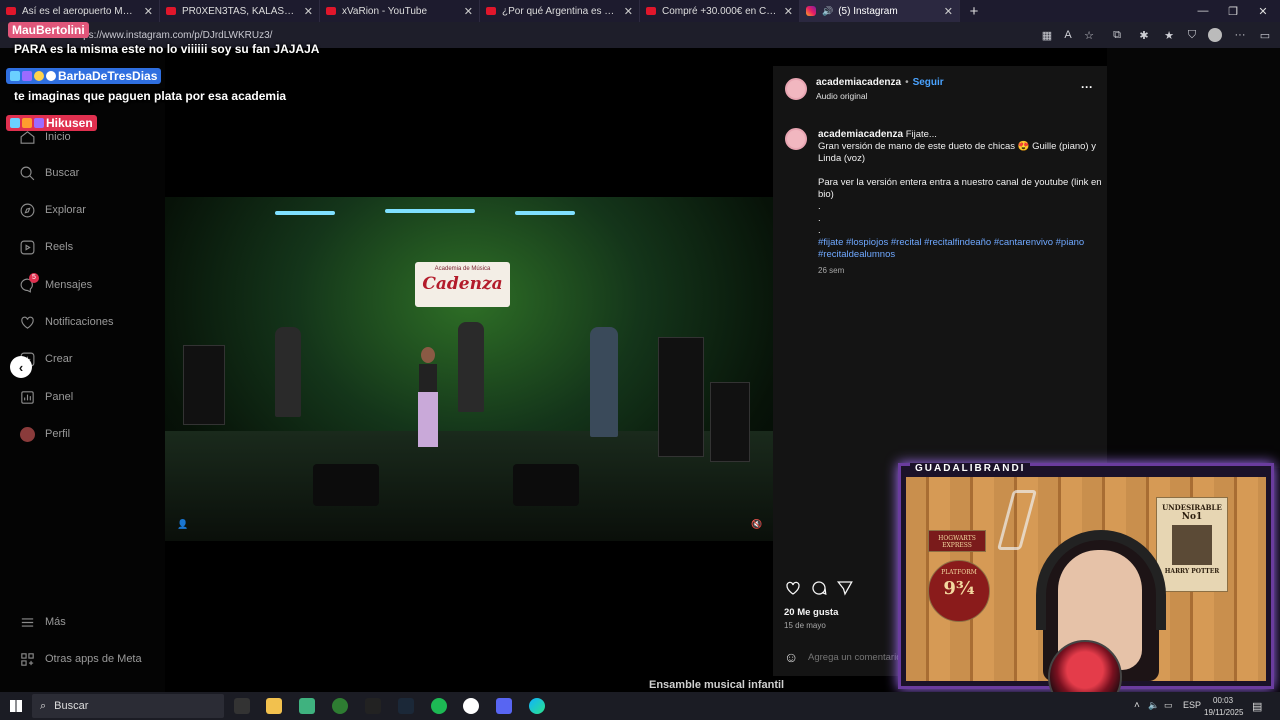  What do you see at coordinates (756, 524) in the screenshot?
I see `mute-icon: 🔇` at bounding box center [756, 524].